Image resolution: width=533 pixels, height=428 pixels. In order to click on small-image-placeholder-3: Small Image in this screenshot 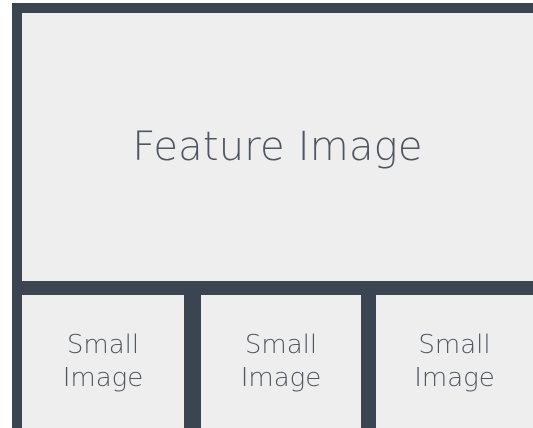, I will do `click(454, 361)`.